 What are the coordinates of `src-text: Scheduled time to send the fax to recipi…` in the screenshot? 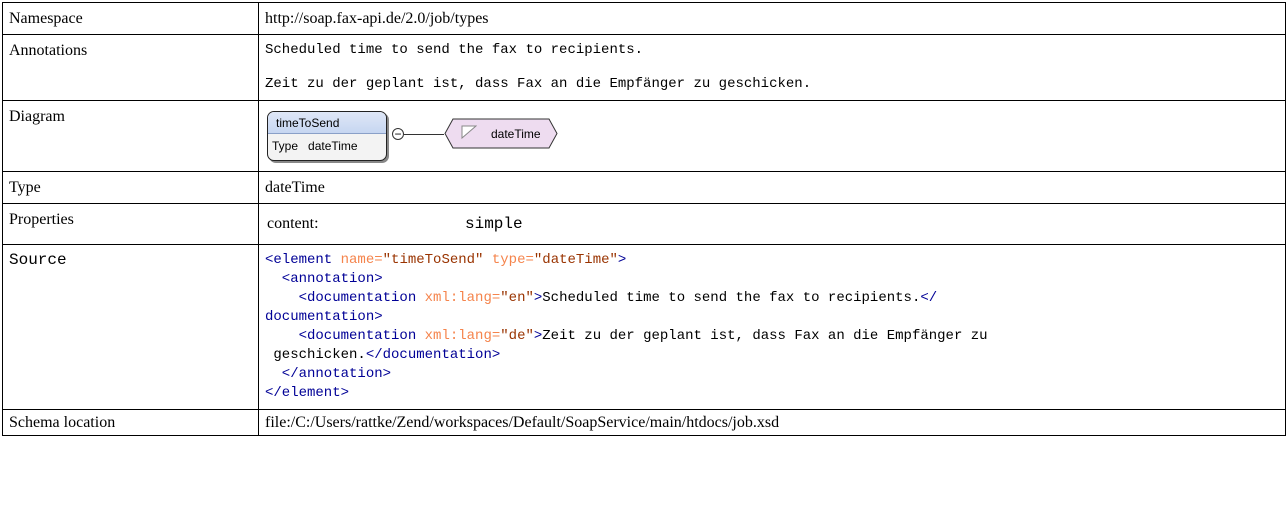 It's located at (731, 298).